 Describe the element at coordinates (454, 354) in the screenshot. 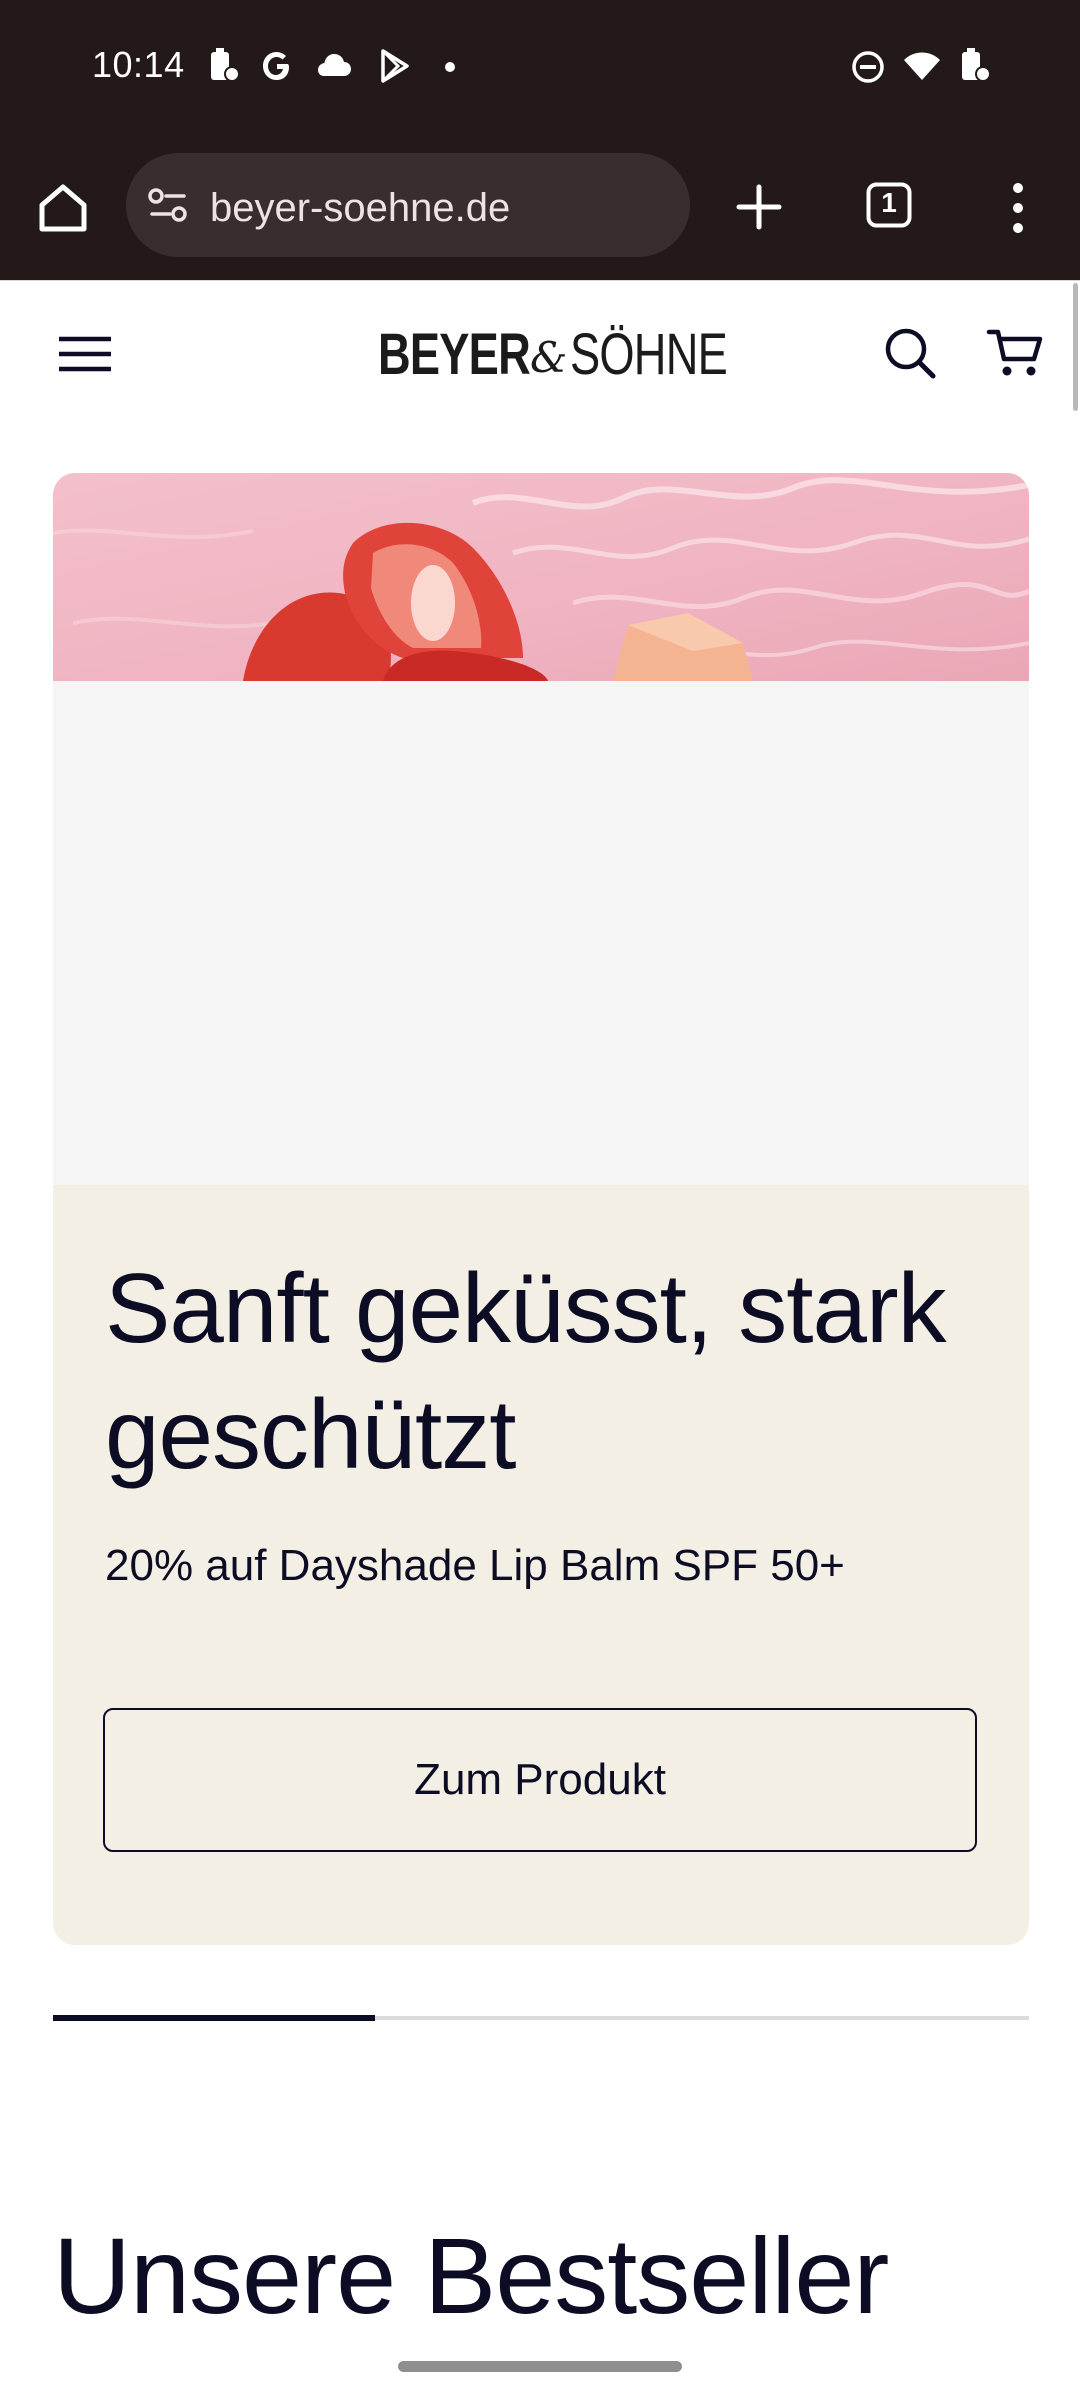

I see `logo-beyer: BEYER` at that location.